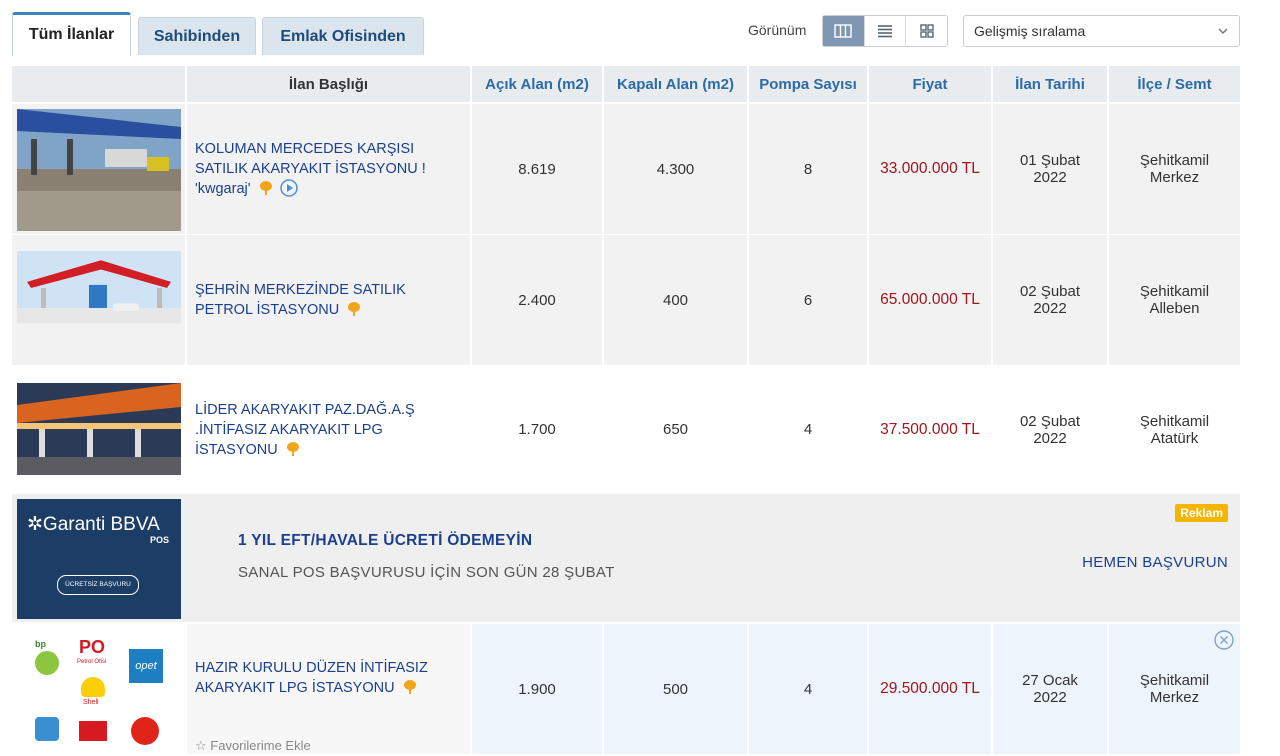  Describe the element at coordinates (98, 585) in the screenshot. I see `ad-free-apply-badge: ÜCRETSİZ BAŞVURU` at that location.